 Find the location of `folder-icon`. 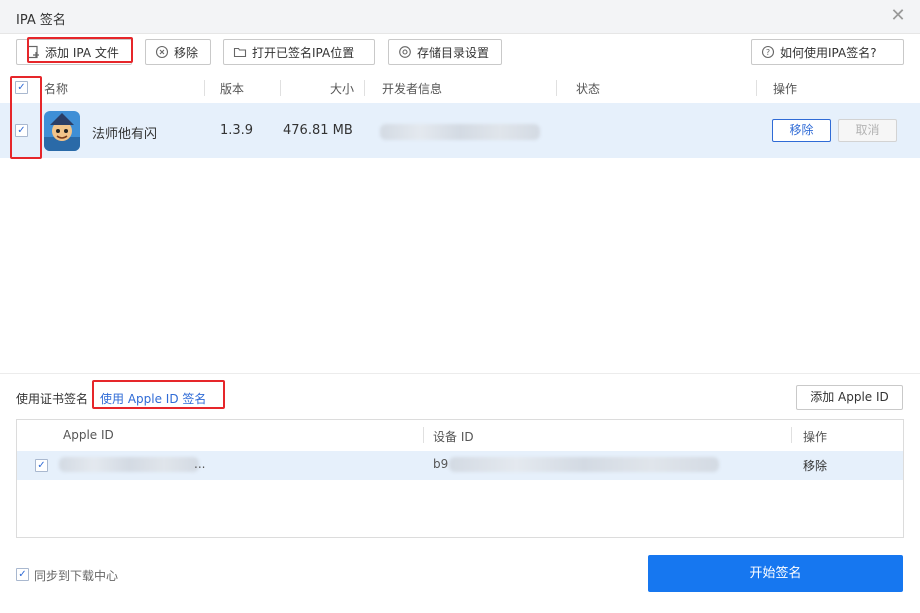

folder-icon is located at coordinates (240, 52).